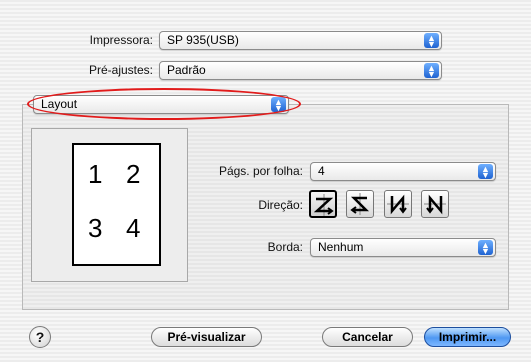 Image resolution: width=531 pixels, height=362 pixels. I want to click on cancel-button: Cancelar, so click(367, 337).